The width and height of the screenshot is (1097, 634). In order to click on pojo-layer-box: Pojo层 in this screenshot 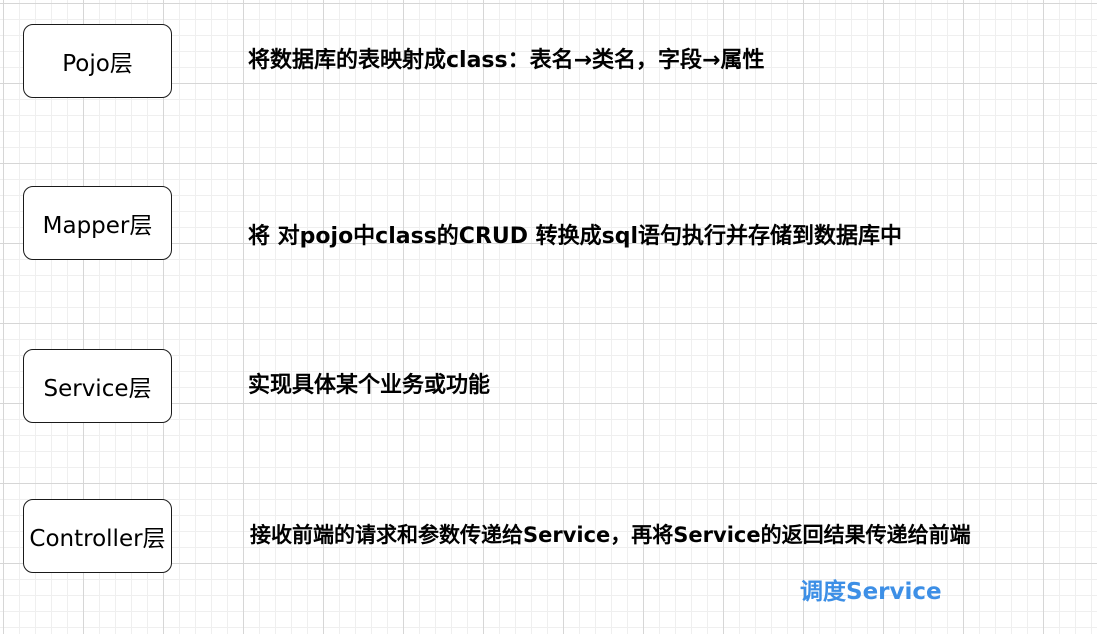, I will do `click(97, 61)`.